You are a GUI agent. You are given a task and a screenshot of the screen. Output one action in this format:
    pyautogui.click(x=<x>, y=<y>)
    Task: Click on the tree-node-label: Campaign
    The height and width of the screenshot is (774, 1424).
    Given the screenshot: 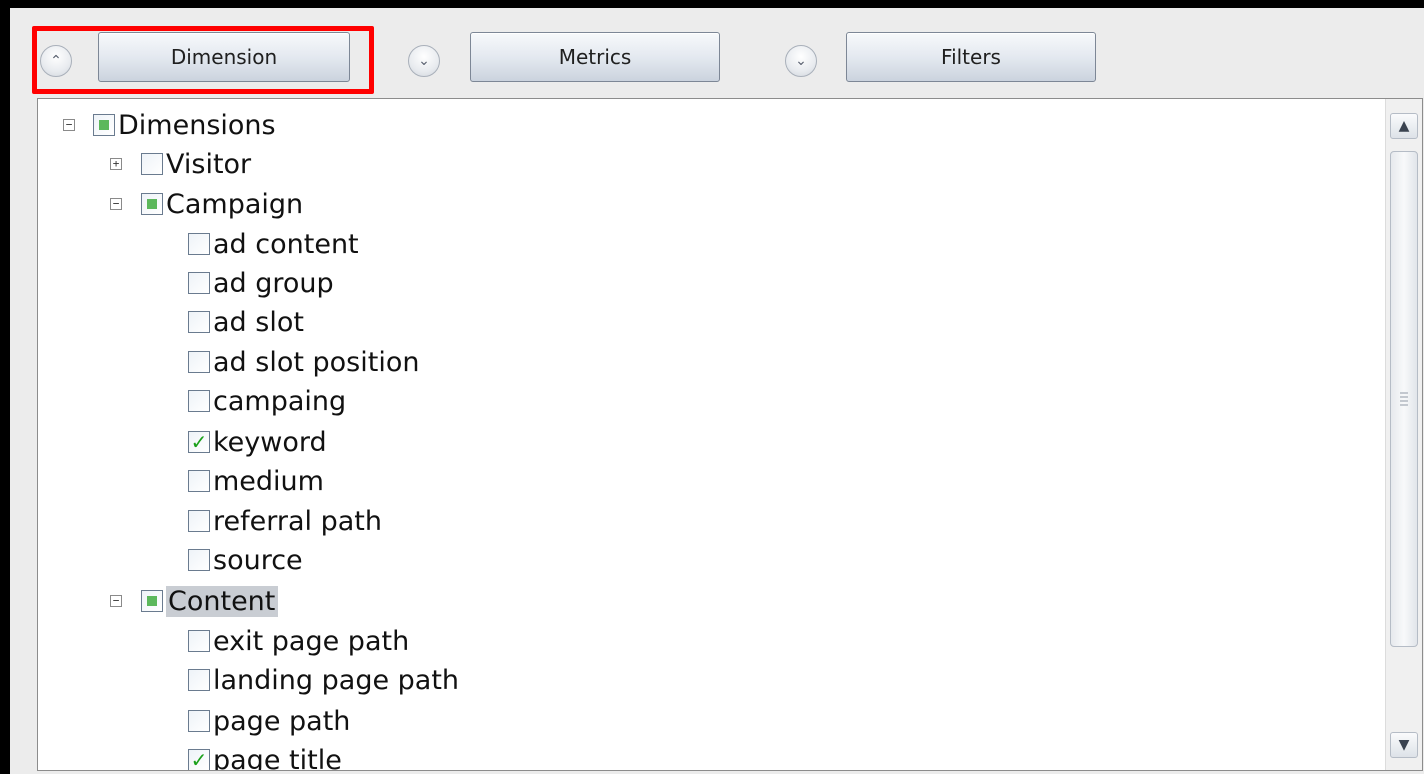 What is the action you would take?
    pyautogui.click(x=235, y=204)
    